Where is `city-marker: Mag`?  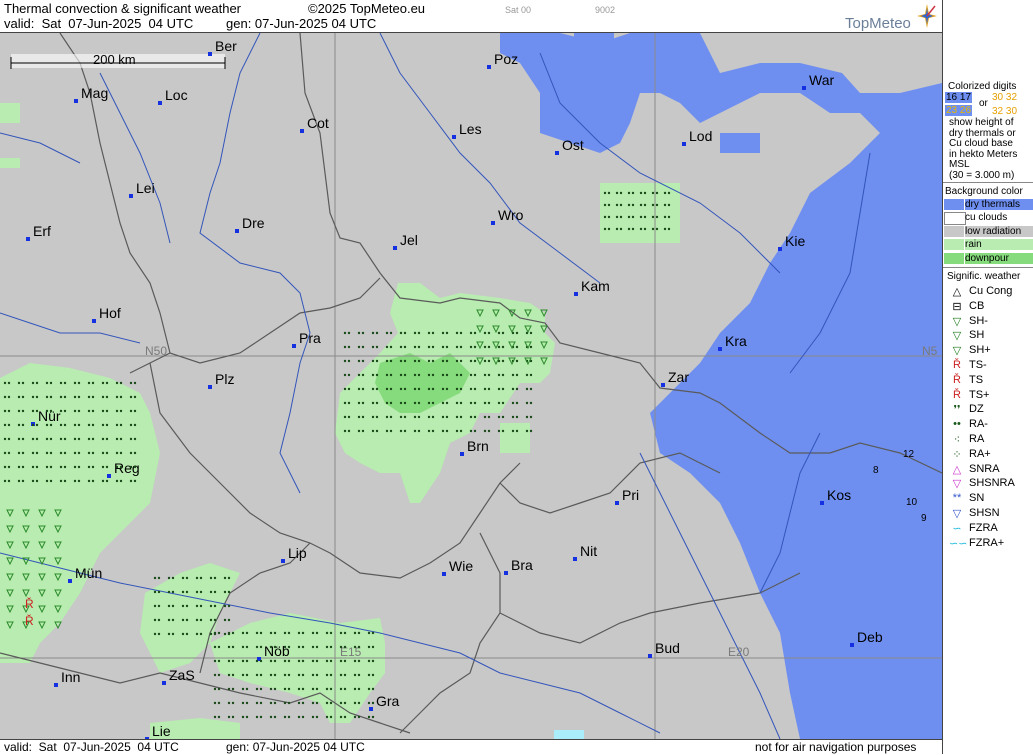
city-marker: Mag is located at coordinates (91, 94).